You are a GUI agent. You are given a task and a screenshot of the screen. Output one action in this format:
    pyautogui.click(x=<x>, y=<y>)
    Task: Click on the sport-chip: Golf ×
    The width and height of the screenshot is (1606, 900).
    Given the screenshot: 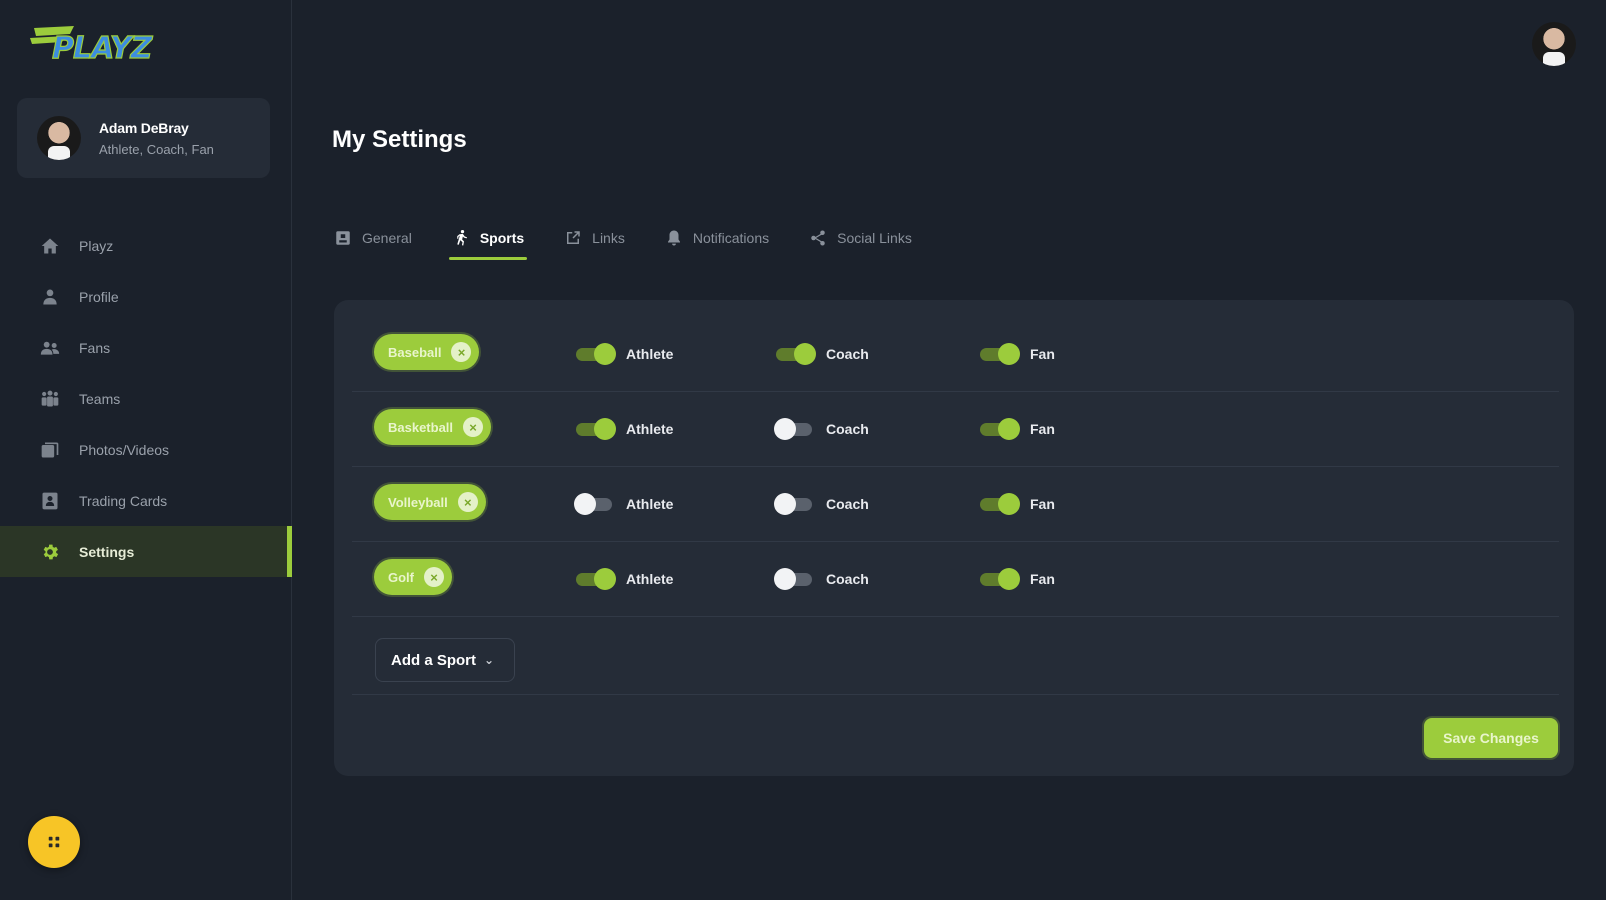 What is the action you would take?
    pyautogui.click(x=413, y=577)
    